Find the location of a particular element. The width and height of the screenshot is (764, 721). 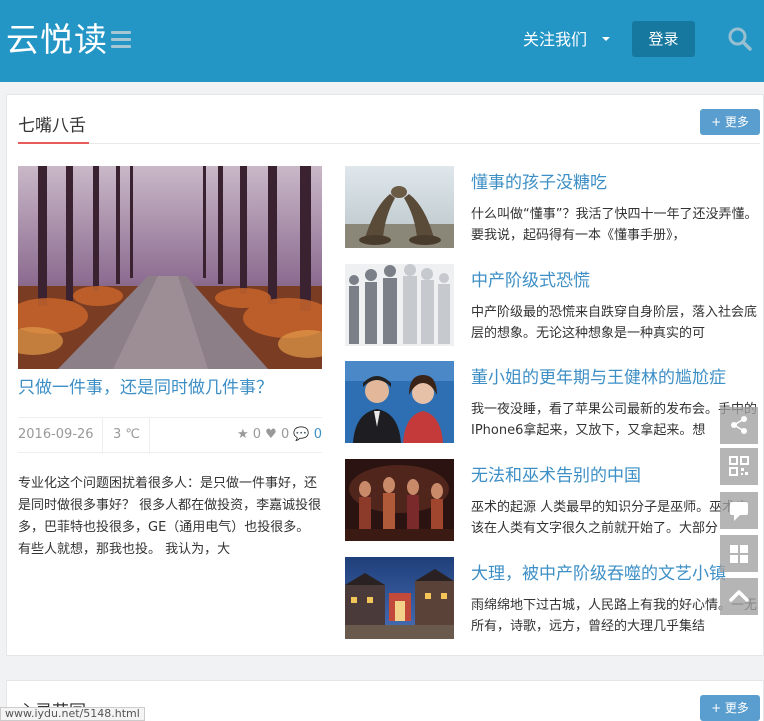

comment-button is located at coordinates (739, 510).